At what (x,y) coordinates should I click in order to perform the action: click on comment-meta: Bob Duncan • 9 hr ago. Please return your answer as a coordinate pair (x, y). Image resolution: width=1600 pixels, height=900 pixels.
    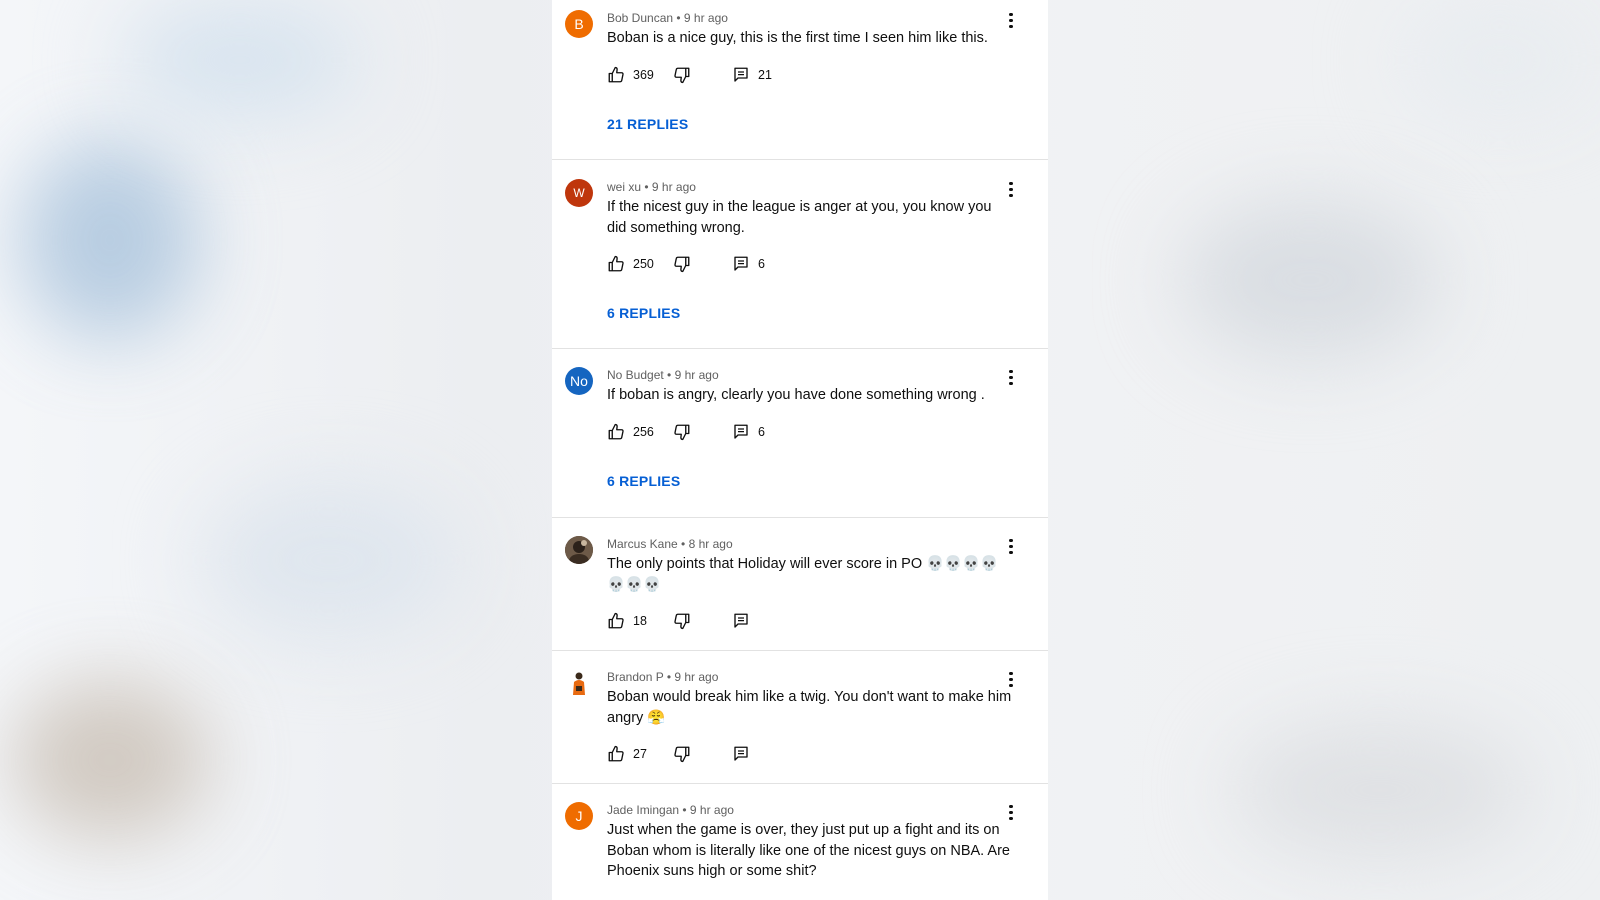
    Looking at the image, I should click on (667, 18).